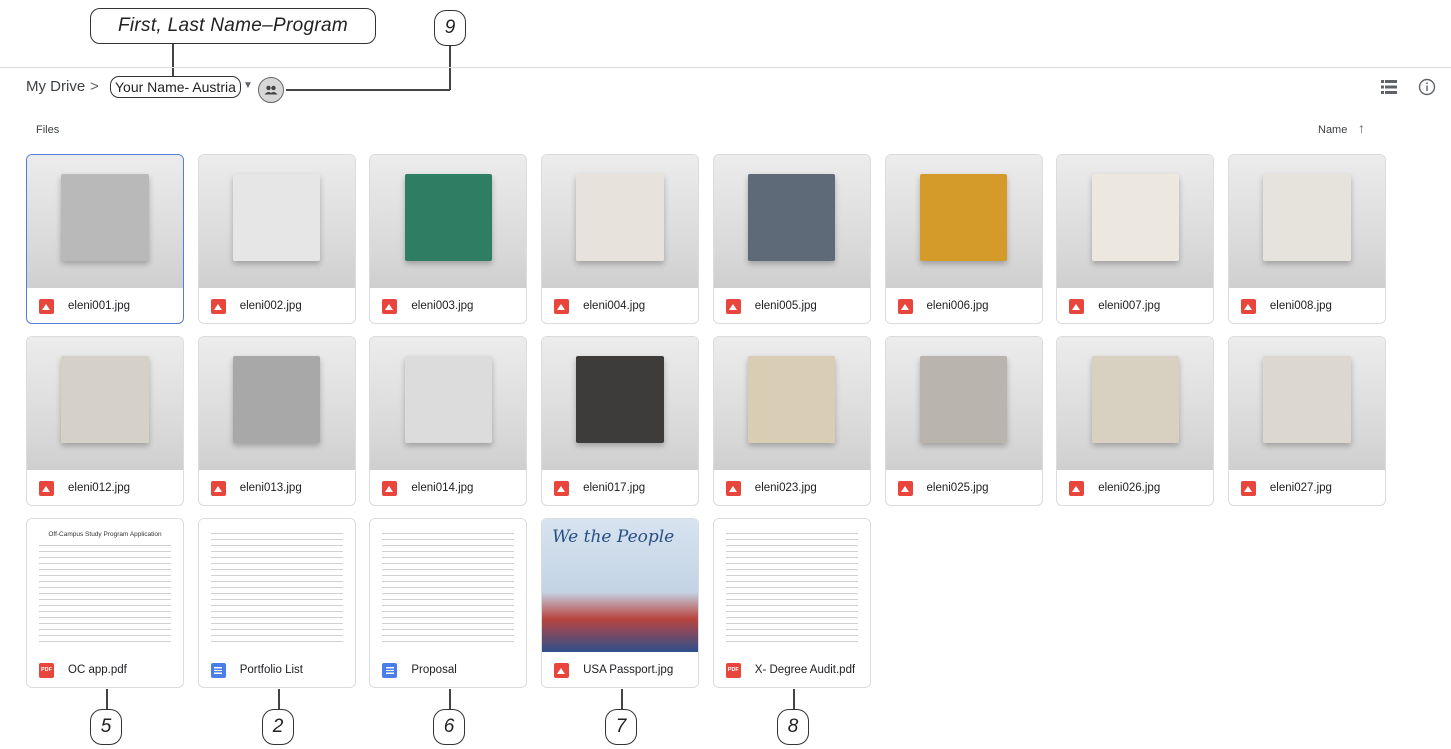 The height and width of the screenshot is (749, 1451). Describe the element at coordinates (1389, 87) in the screenshot. I see `list-view-icon` at that location.